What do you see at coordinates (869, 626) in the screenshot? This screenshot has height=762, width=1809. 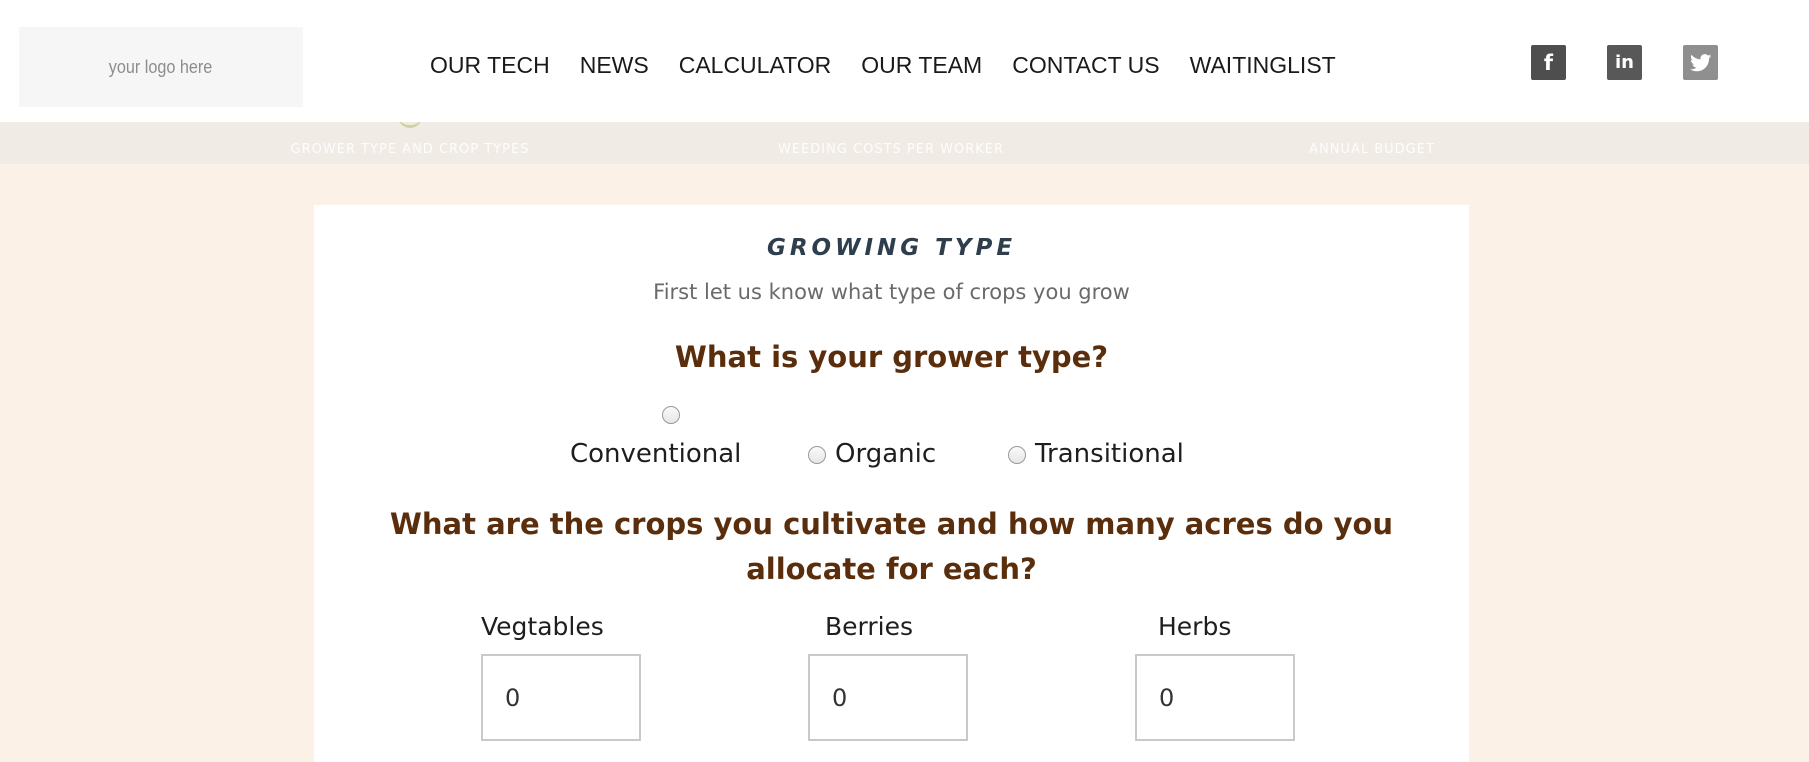 I see `berries-label: Berries` at bounding box center [869, 626].